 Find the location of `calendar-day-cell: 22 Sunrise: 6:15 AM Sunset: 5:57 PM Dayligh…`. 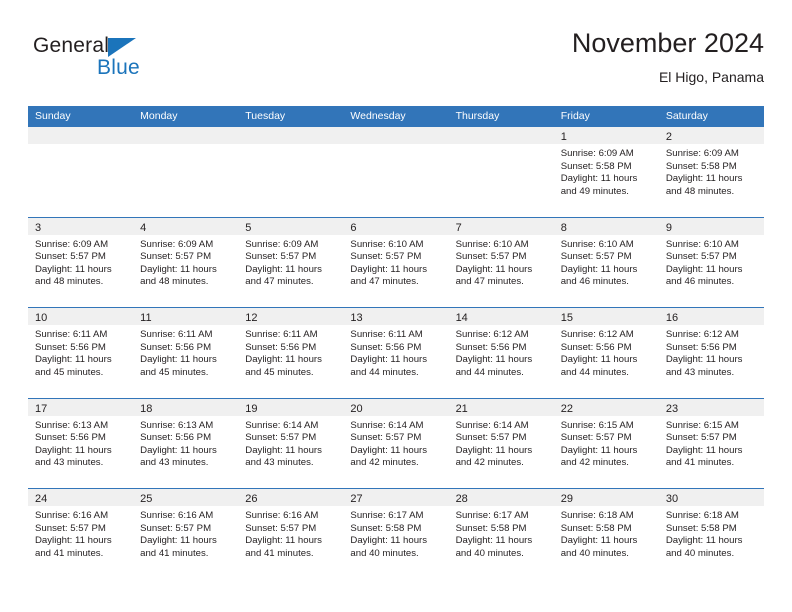

calendar-day-cell: 22 Sunrise: 6:15 AM Sunset: 5:57 PM Dayligh… is located at coordinates (606, 443).